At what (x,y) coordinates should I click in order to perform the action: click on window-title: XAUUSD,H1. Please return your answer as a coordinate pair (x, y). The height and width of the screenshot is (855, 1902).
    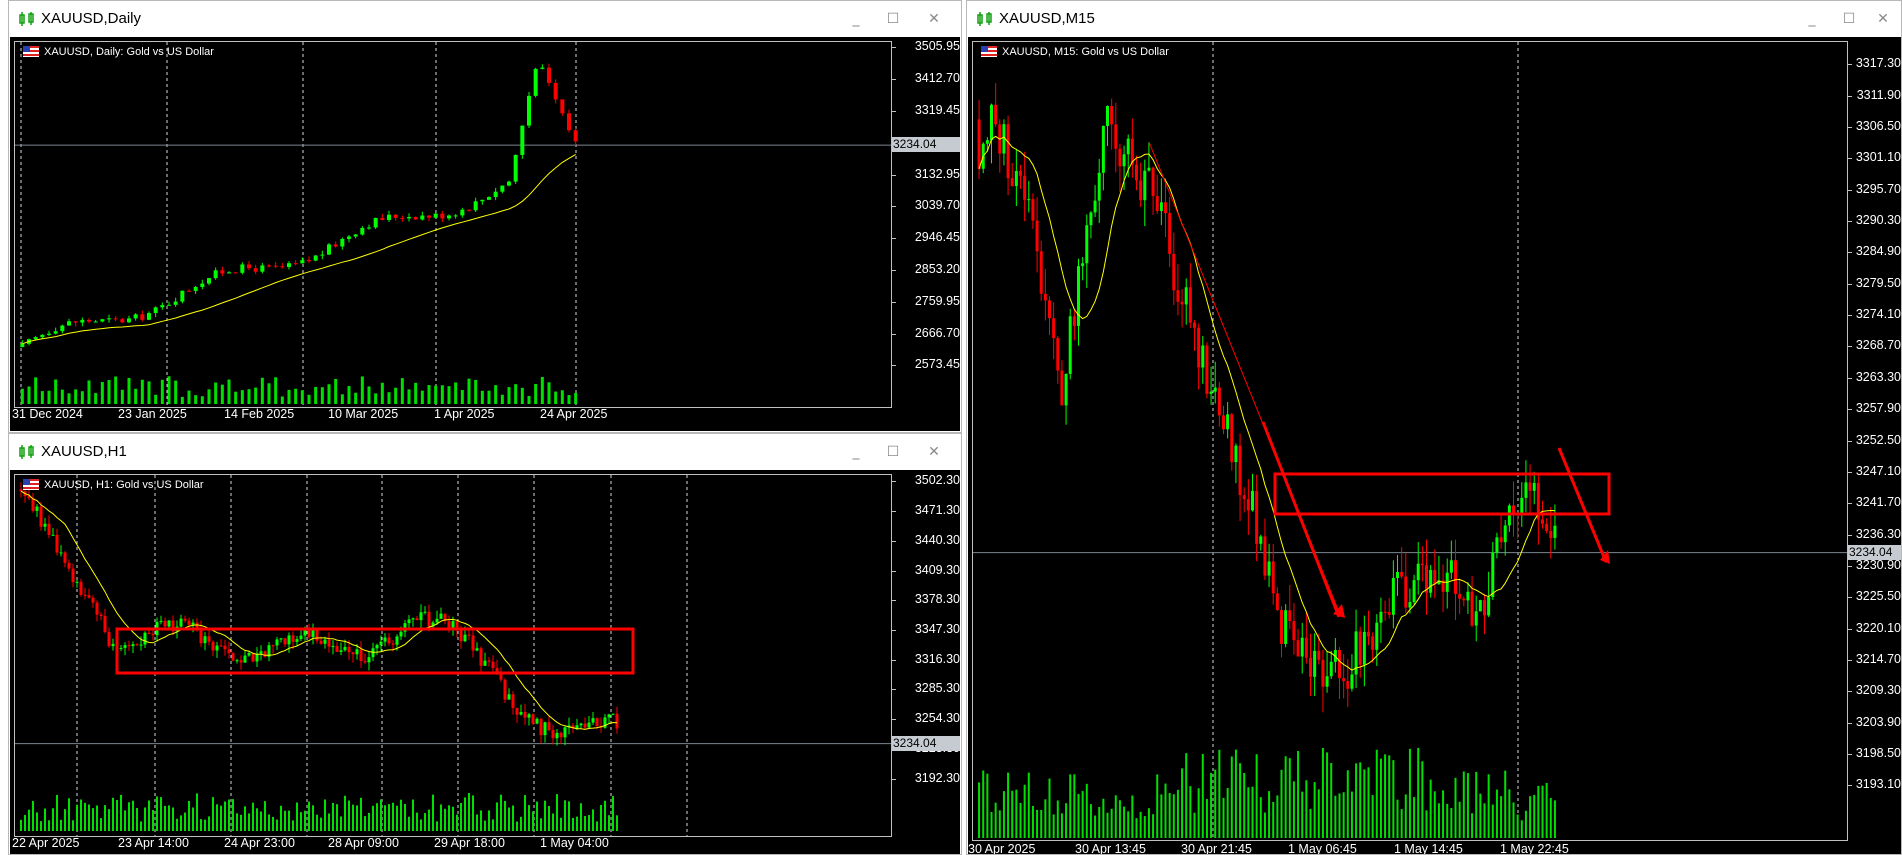
    Looking at the image, I should click on (84, 451).